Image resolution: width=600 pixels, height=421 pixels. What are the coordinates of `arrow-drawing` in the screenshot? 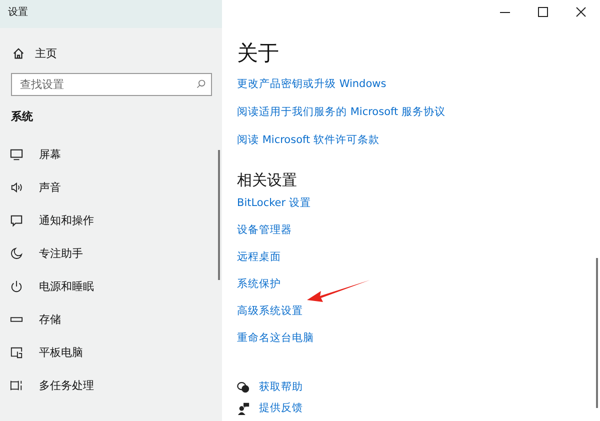 It's located at (339, 291).